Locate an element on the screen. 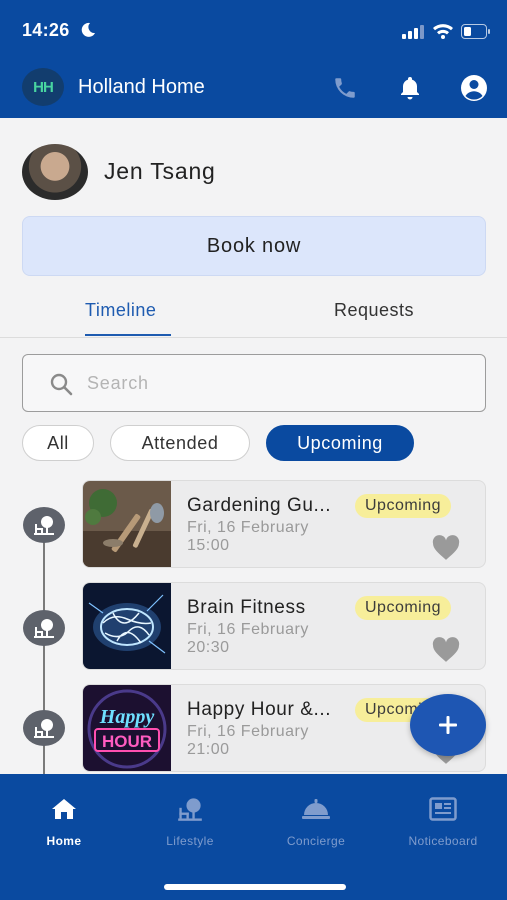 This screenshot has height=900, width=507. phone-icon is located at coordinates (345, 88).